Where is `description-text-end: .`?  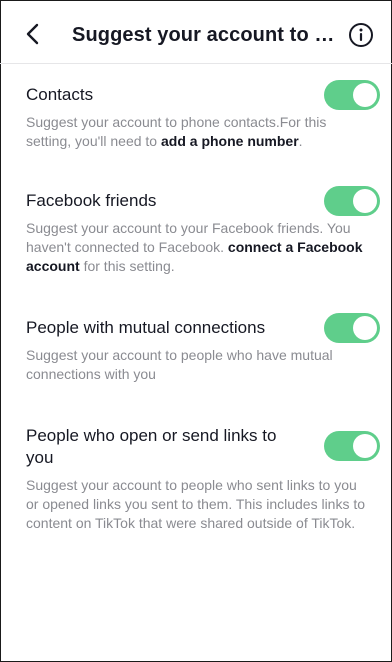
description-text-end: . is located at coordinates (300, 141).